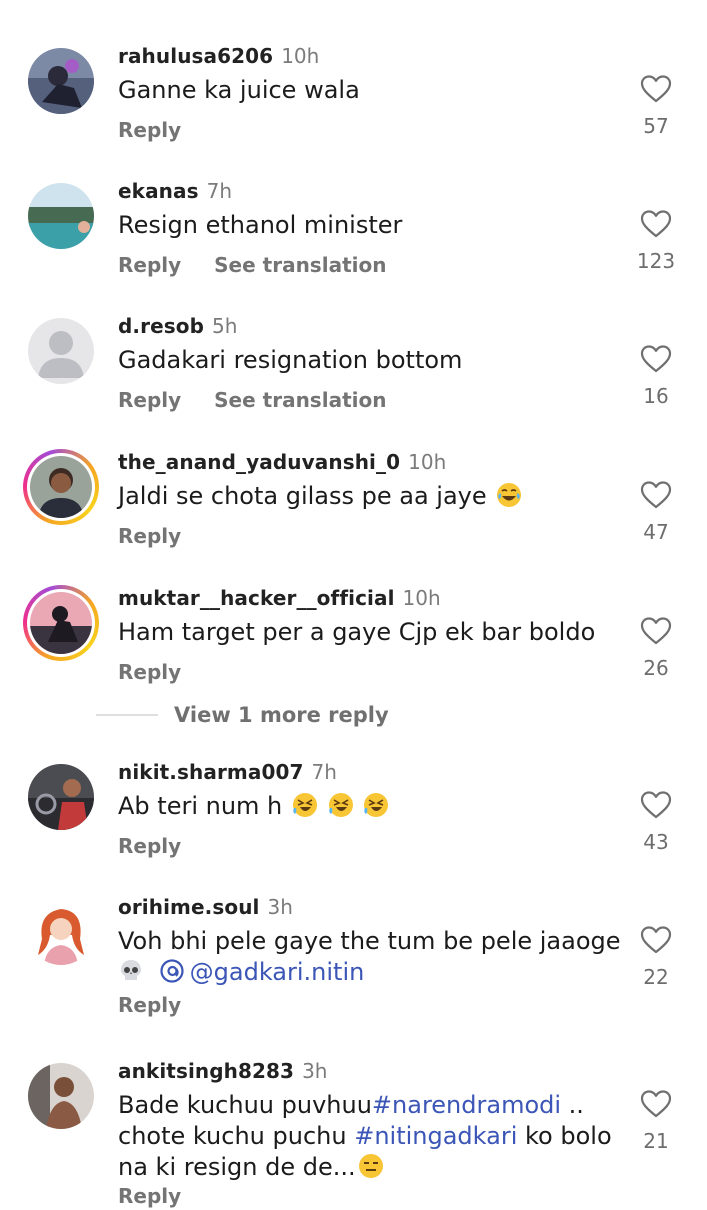  What do you see at coordinates (656, 516) in the screenshot?
I see `like-control: 47` at bounding box center [656, 516].